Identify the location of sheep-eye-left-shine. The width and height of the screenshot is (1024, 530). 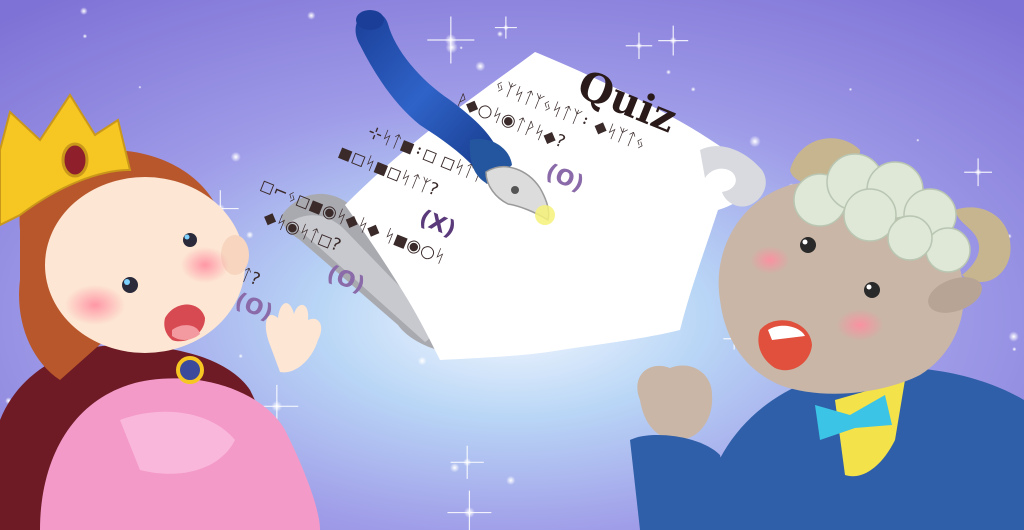
(805, 242).